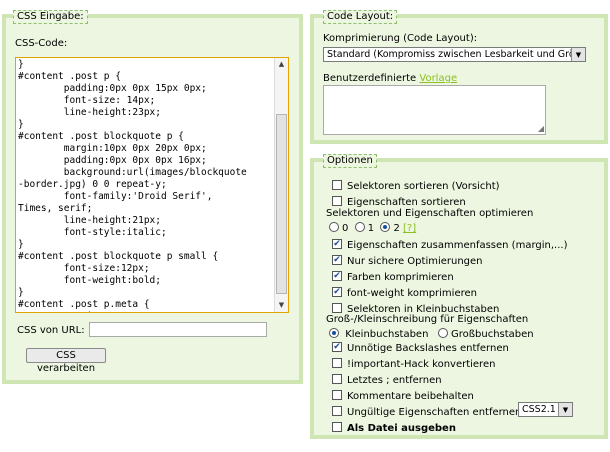 Image resolution: width=610 pixels, height=452 pixels. I want to click on custom-template-textarea: ◢, so click(434, 110).